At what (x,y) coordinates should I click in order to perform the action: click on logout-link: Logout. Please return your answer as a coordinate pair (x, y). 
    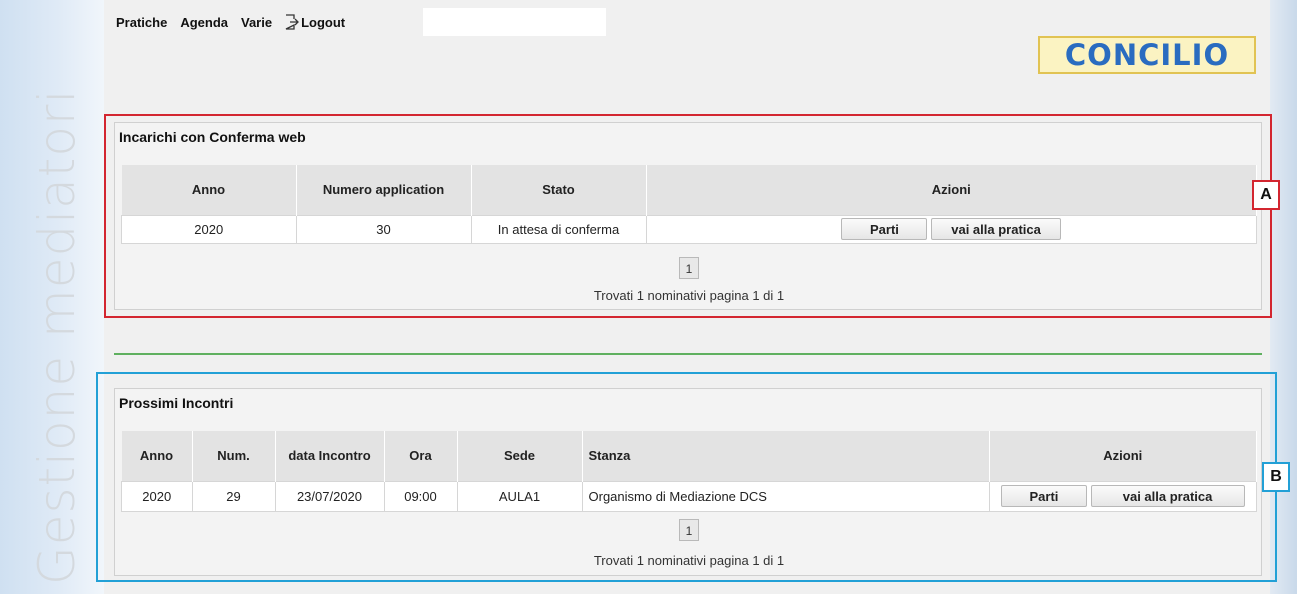
    Looking at the image, I should click on (315, 22).